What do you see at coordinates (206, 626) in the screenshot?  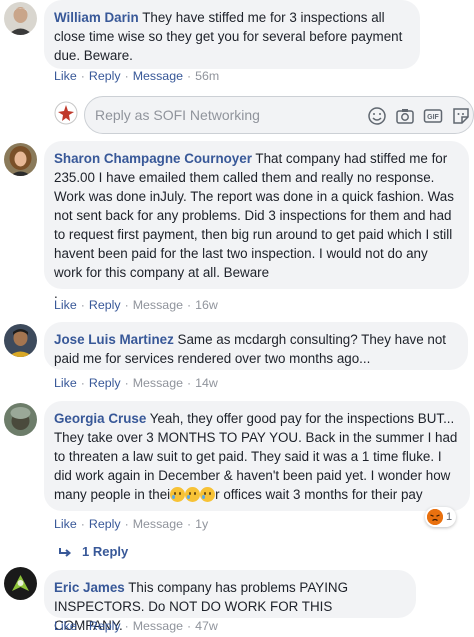 I see `comment-time: 47w` at bounding box center [206, 626].